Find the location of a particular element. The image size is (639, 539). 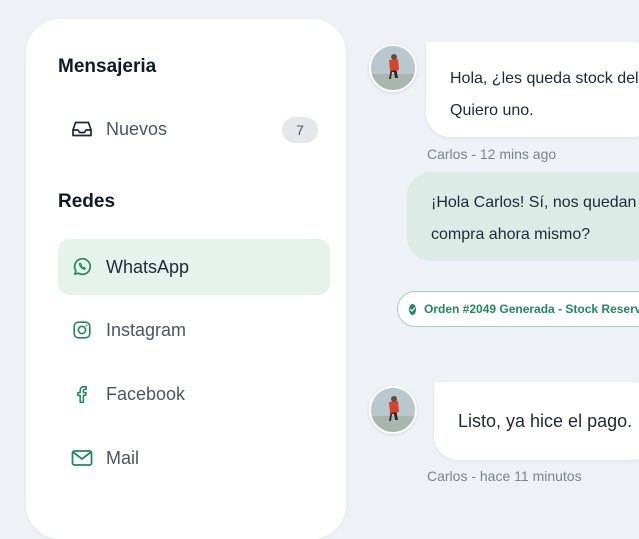

sidebar-item-mail: Mail is located at coordinates (194, 458).